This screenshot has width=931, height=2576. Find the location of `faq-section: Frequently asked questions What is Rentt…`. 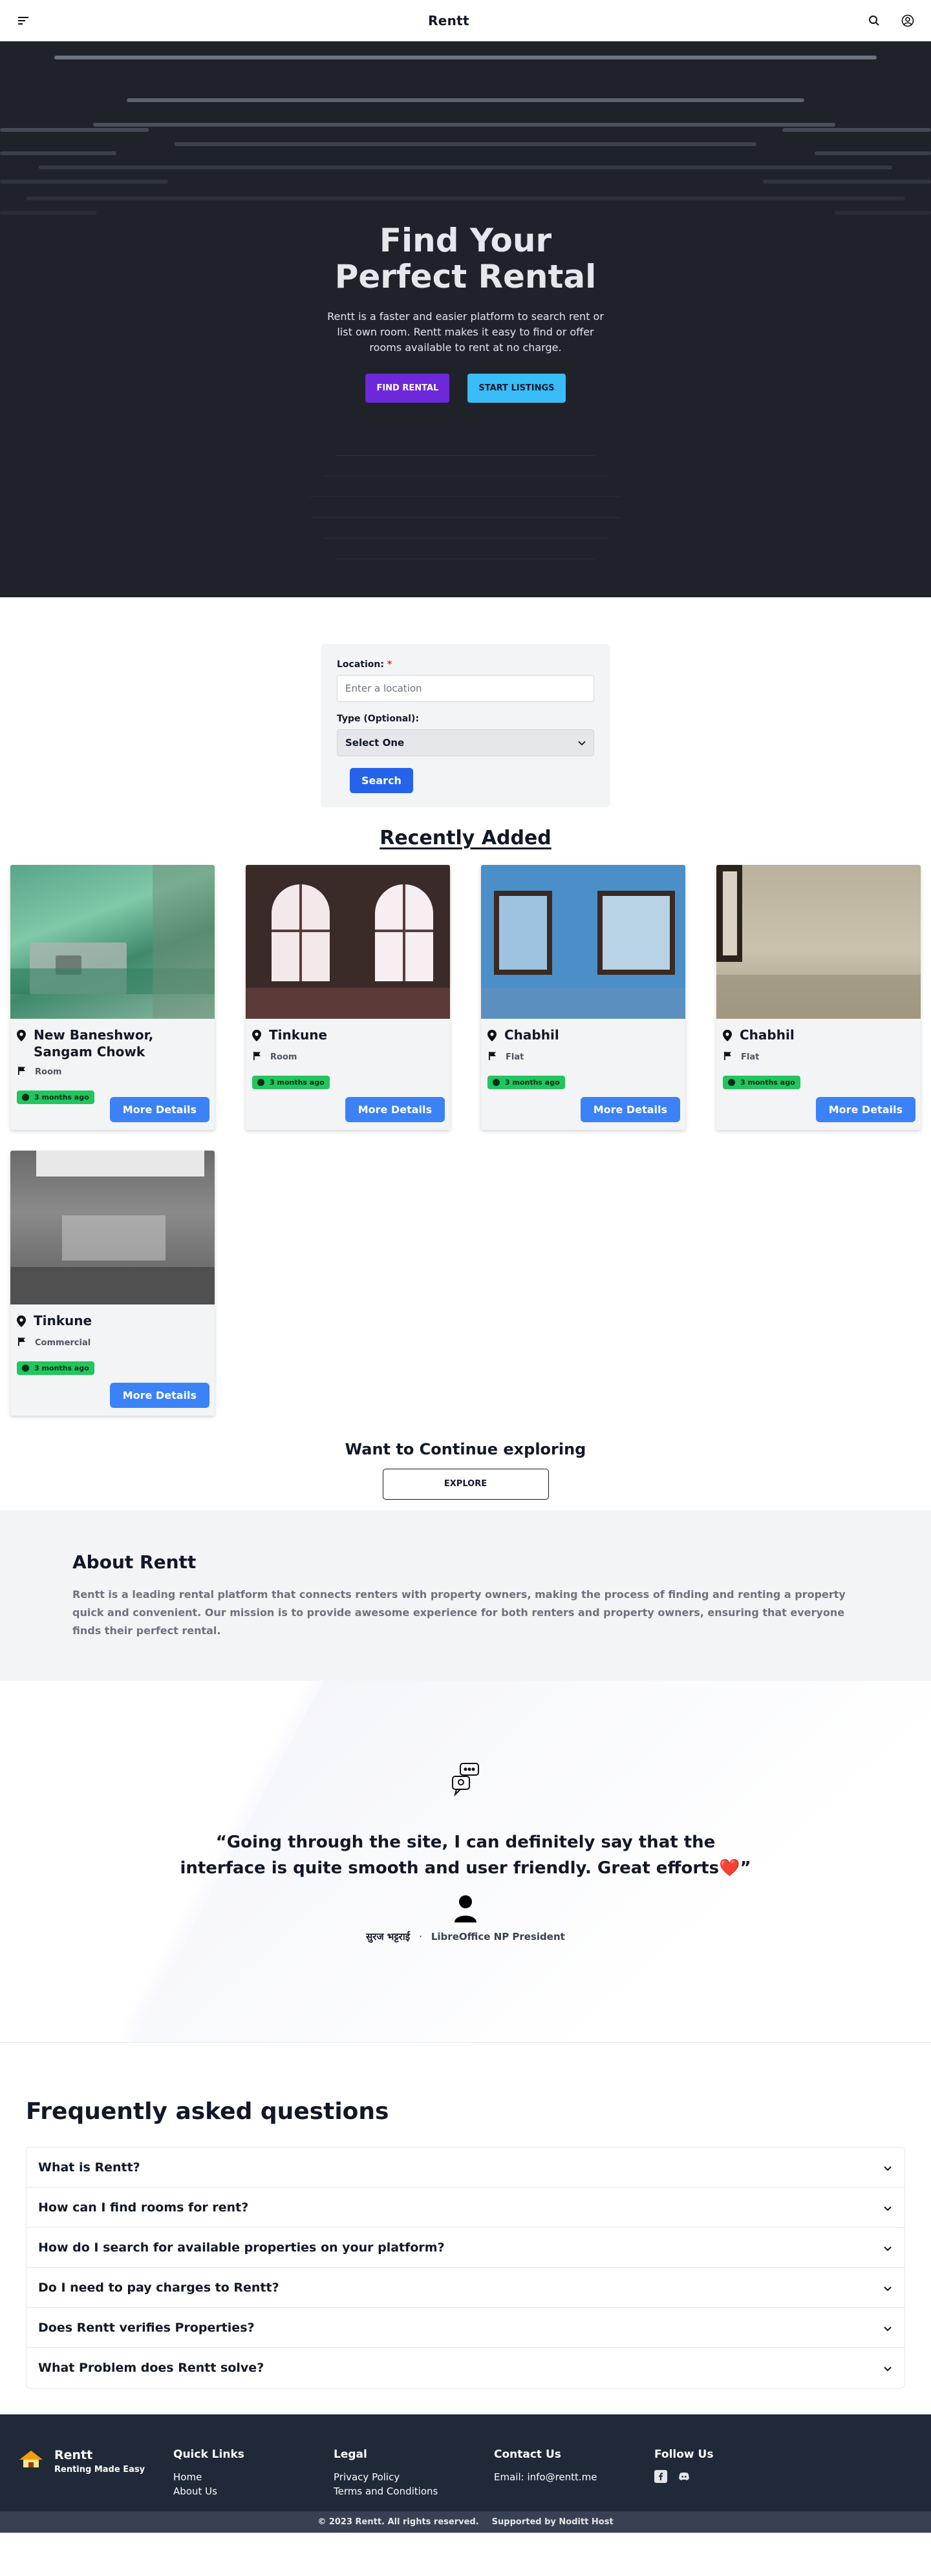

faq-section: Frequently asked questions What is Rentt… is located at coordinates (465, 2228).